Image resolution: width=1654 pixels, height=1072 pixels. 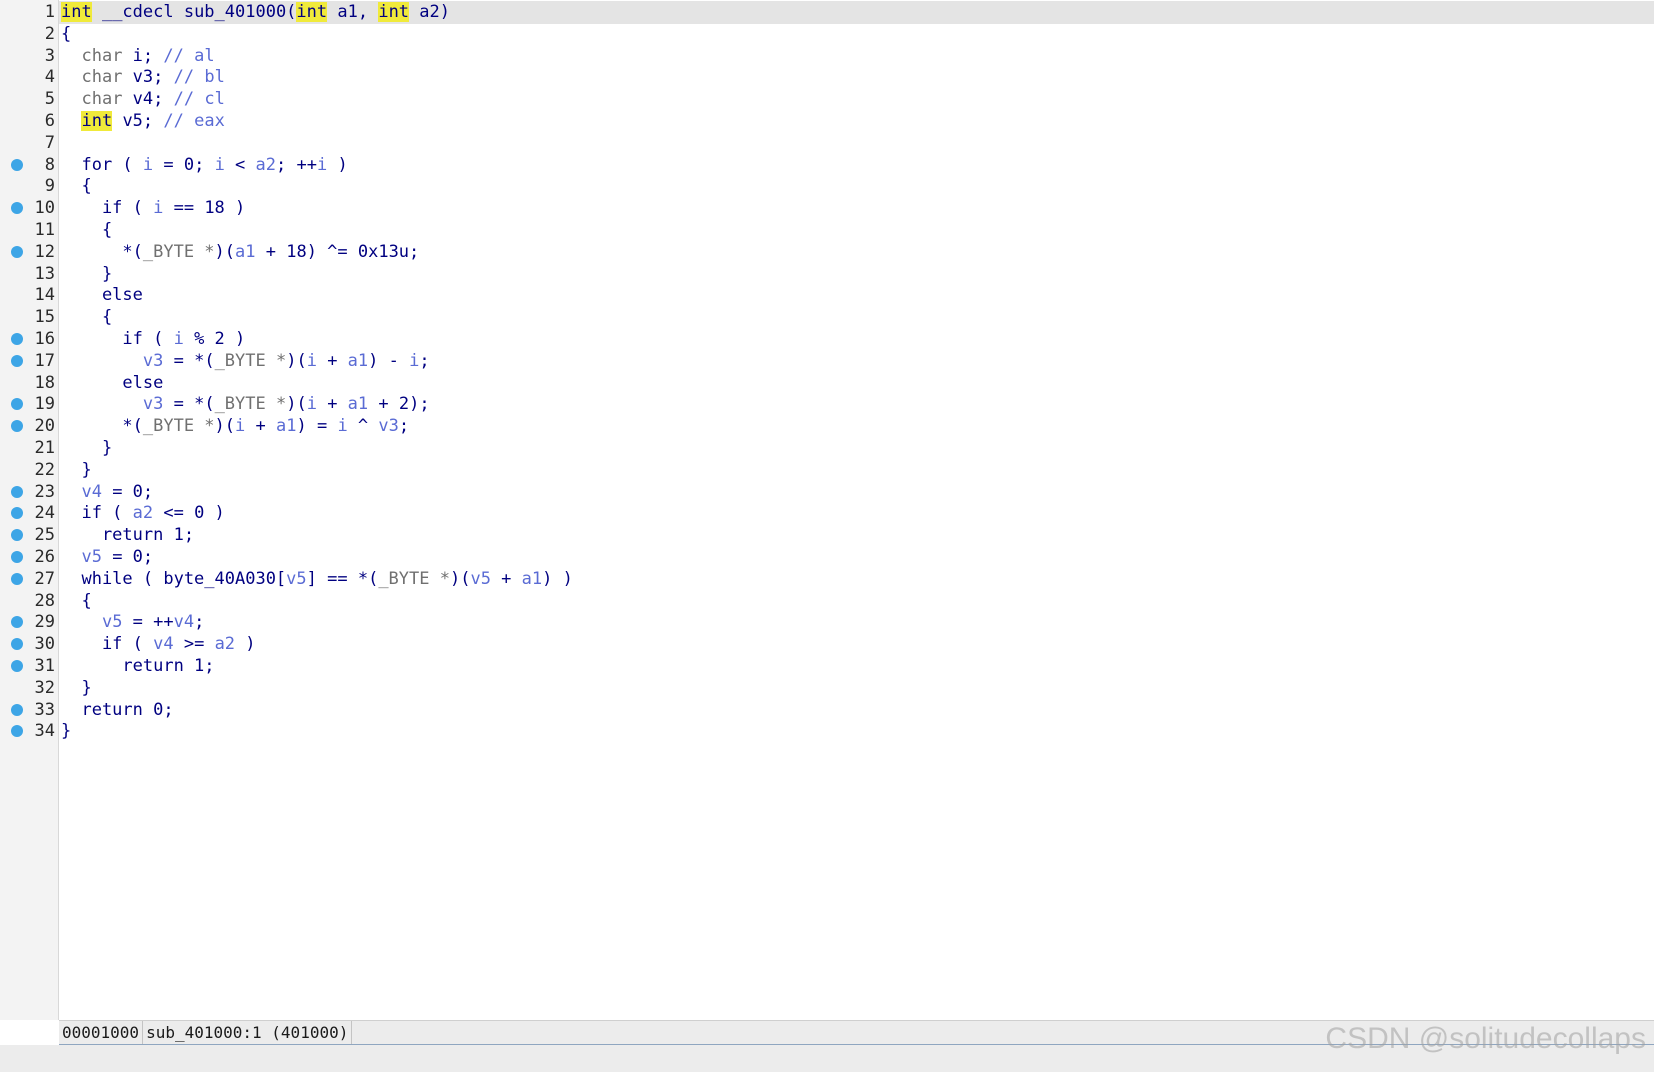 What do you see at coordinates (29, 186) in the screenshot?
I see `gutter-line: 9` at bounding box center [29, 186].